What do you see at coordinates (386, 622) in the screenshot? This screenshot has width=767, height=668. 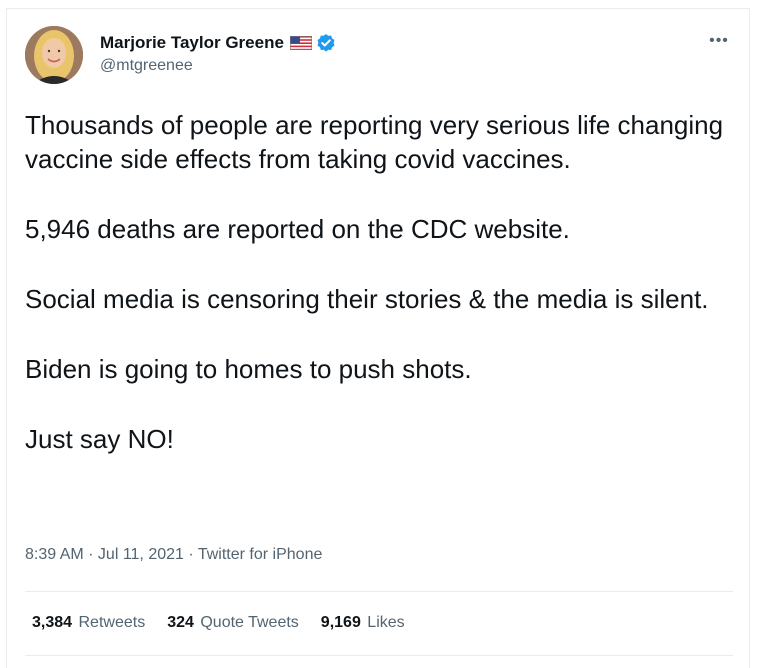 I see `likes-label: Likes` at bounding box center [386, 622].